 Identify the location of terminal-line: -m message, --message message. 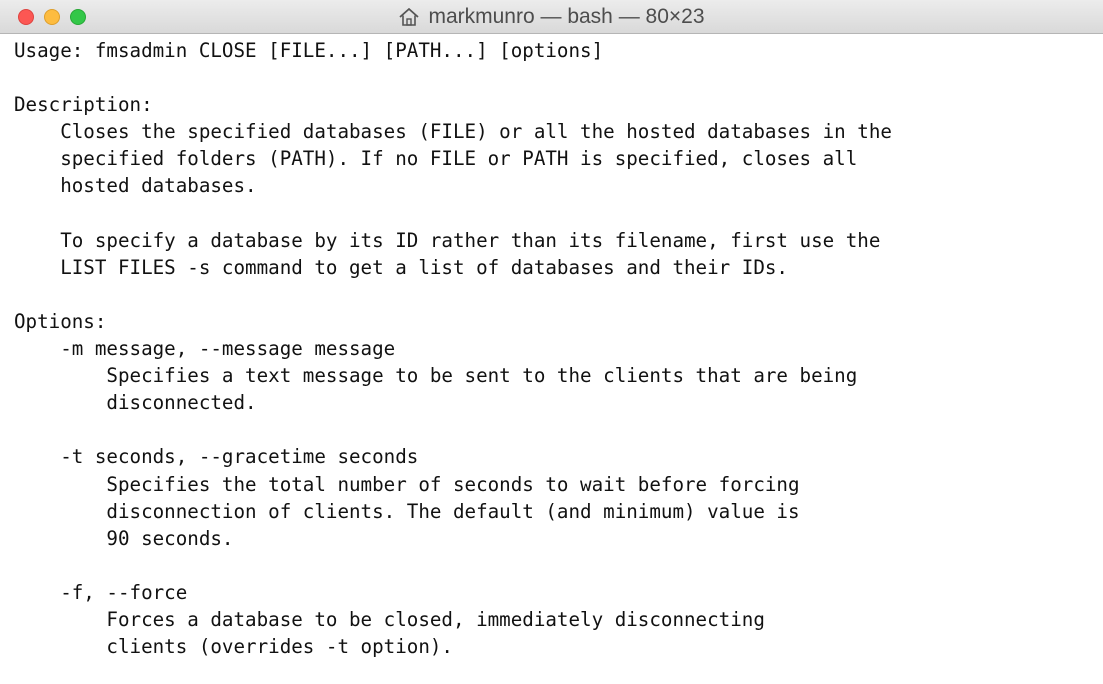
(205, 349).